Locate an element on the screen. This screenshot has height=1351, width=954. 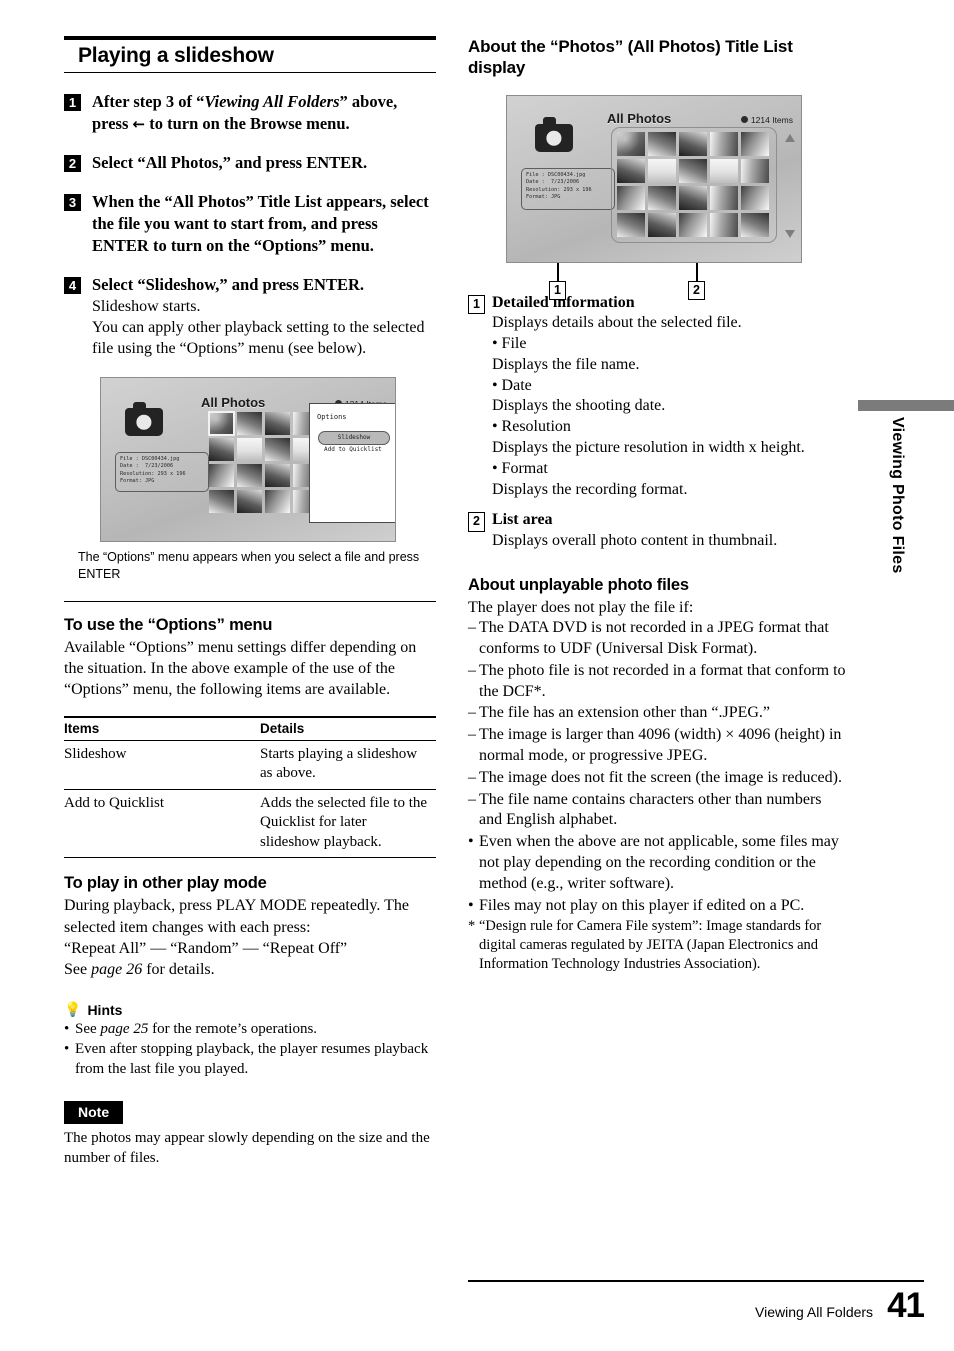
options-item-slideshow: Slideshow is located at coordinates (354, 437).